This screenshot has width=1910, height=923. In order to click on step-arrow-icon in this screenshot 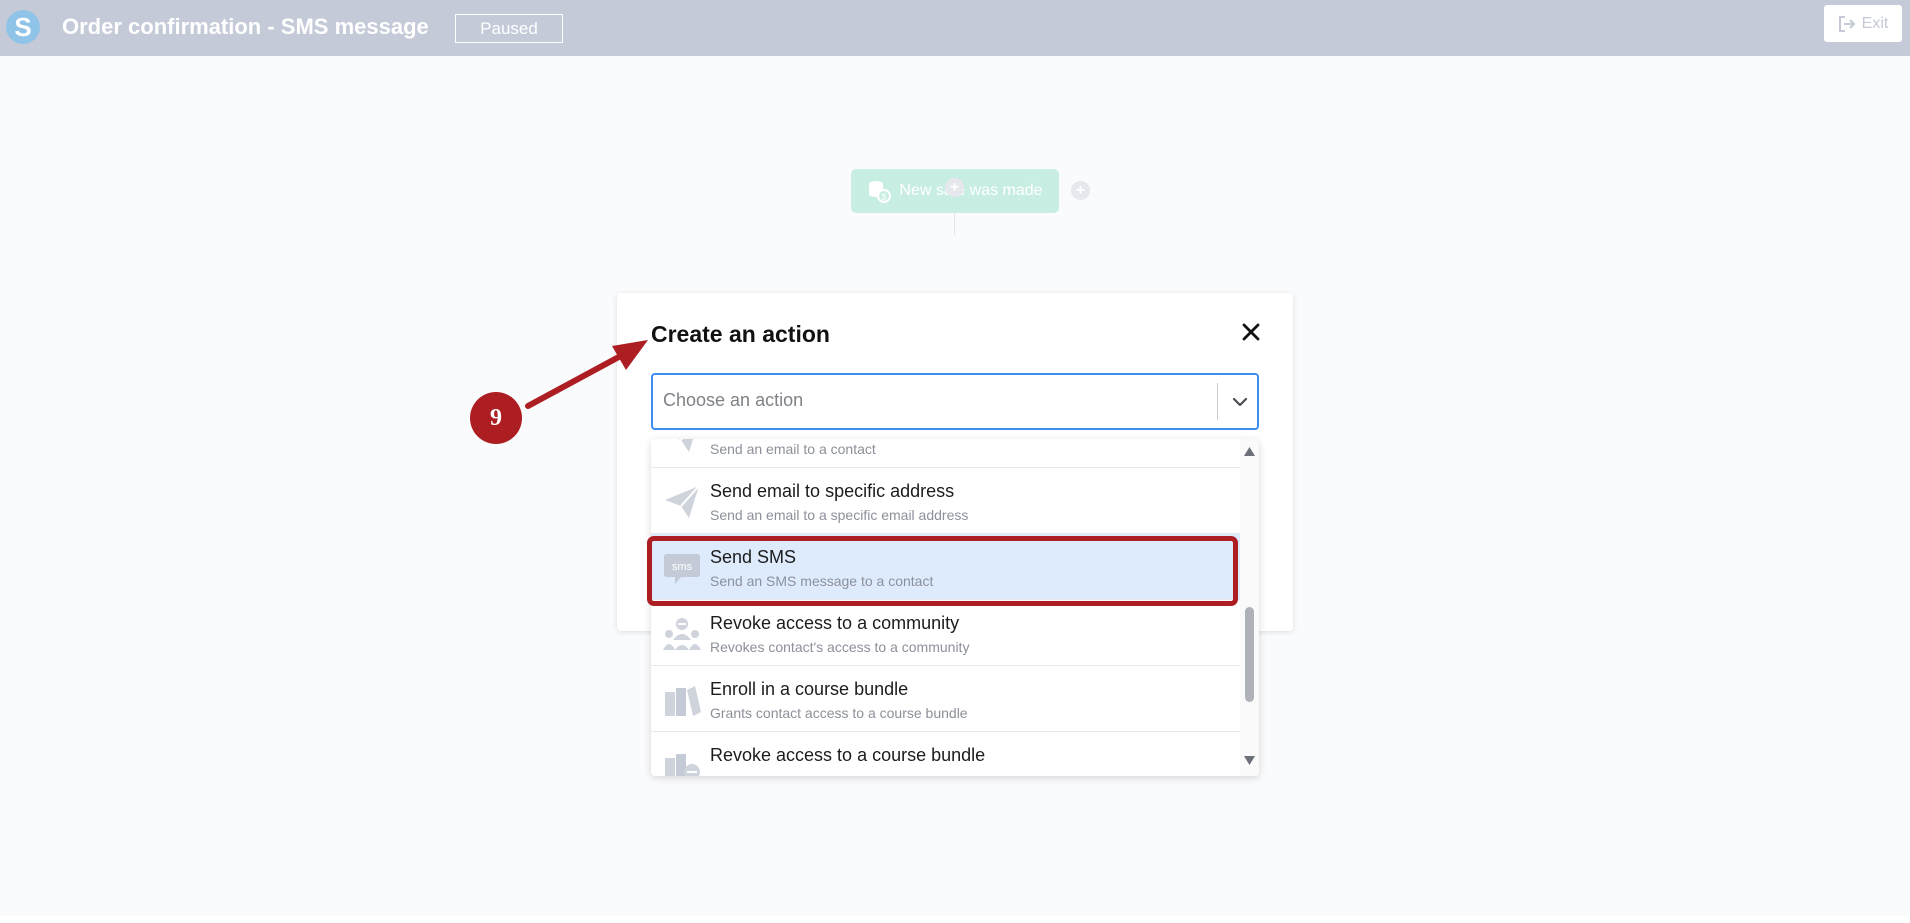, I will do `click(586, 374)`.